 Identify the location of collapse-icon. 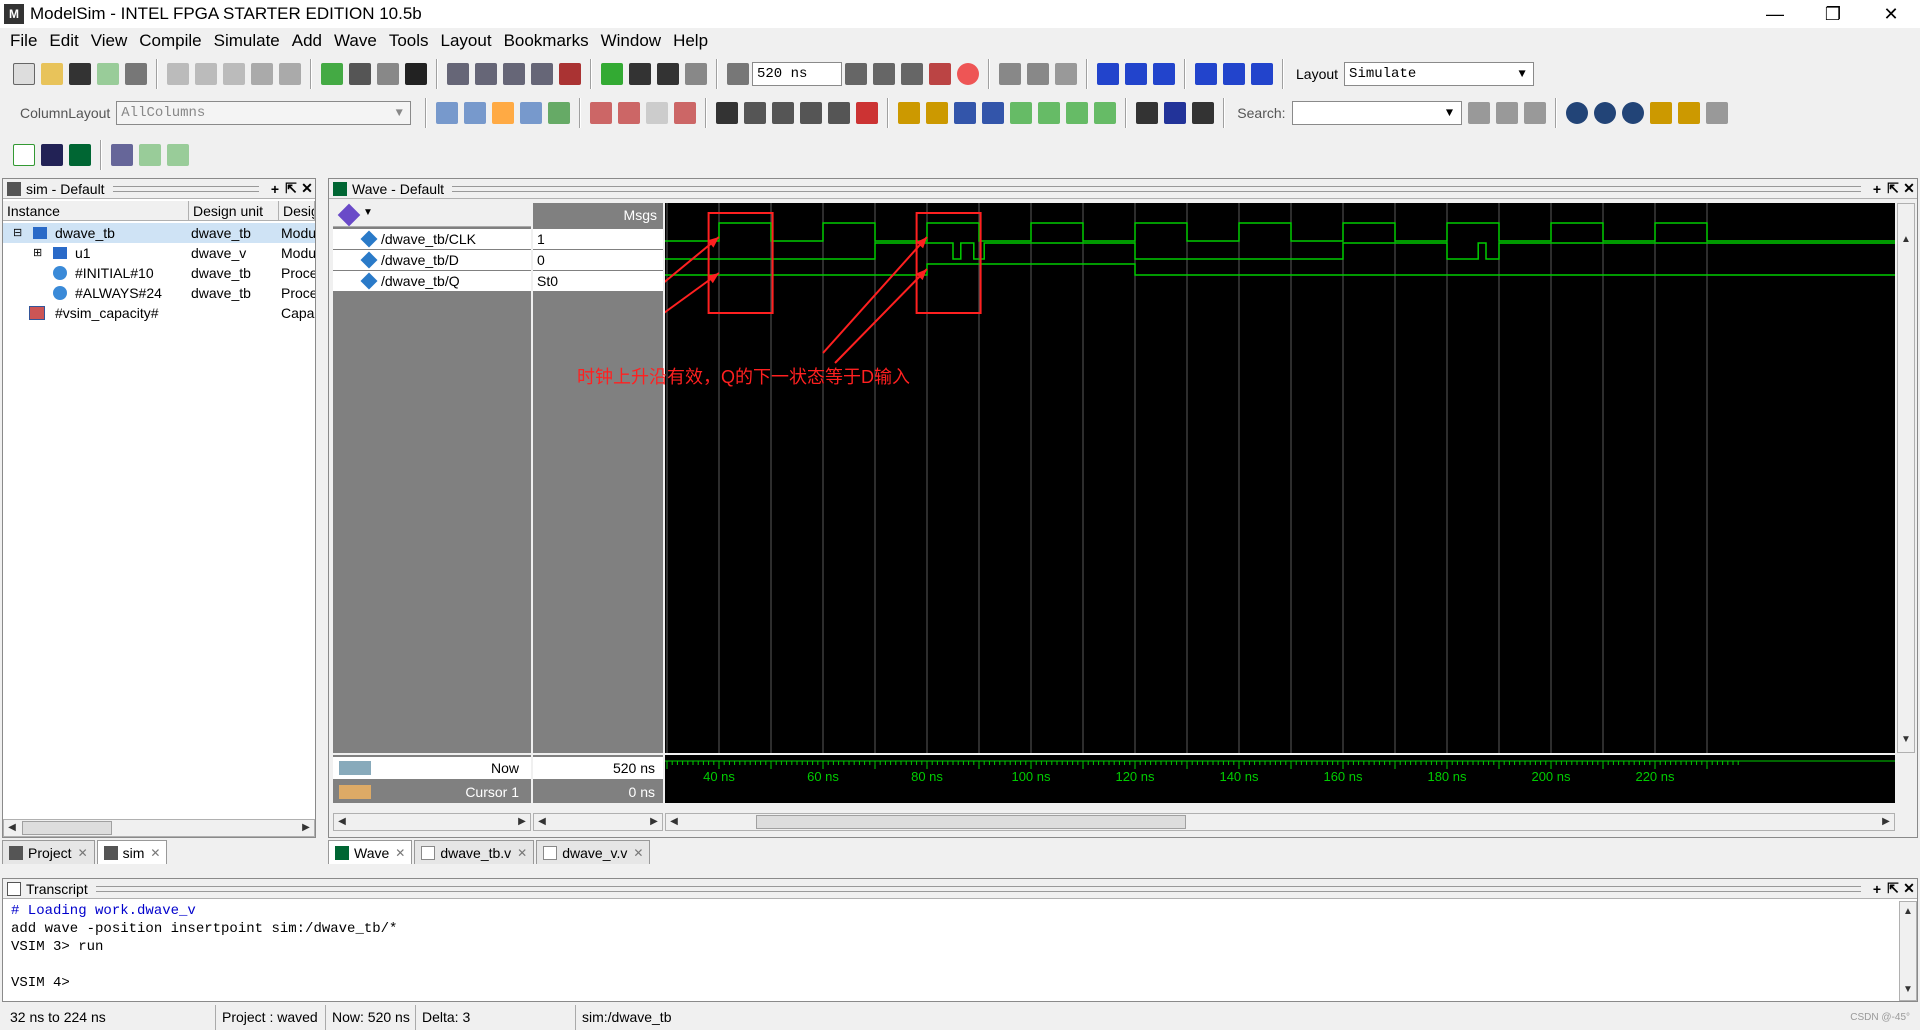
(1175, 113).